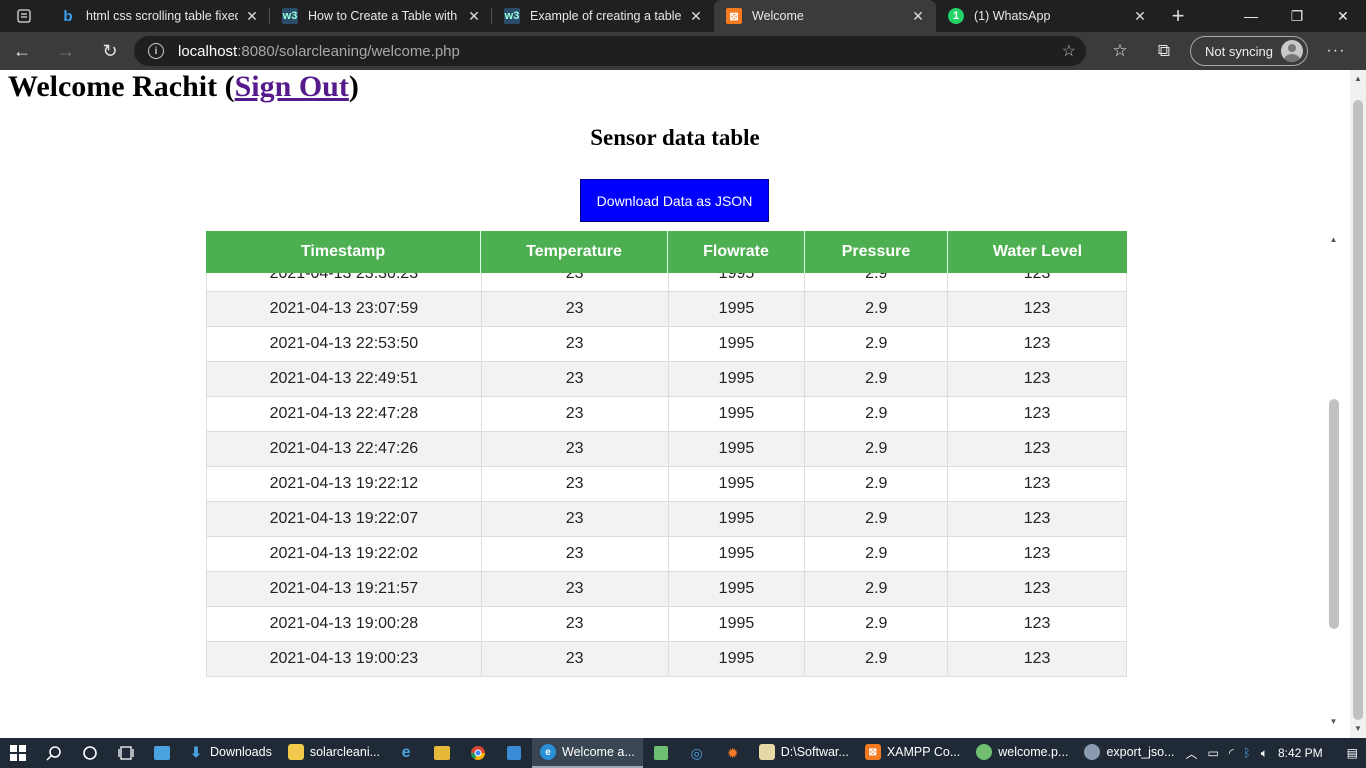  I want to click on table-row: 2021-04-13 19:22:02 23 1995 2.9 123, so click(666, 554).